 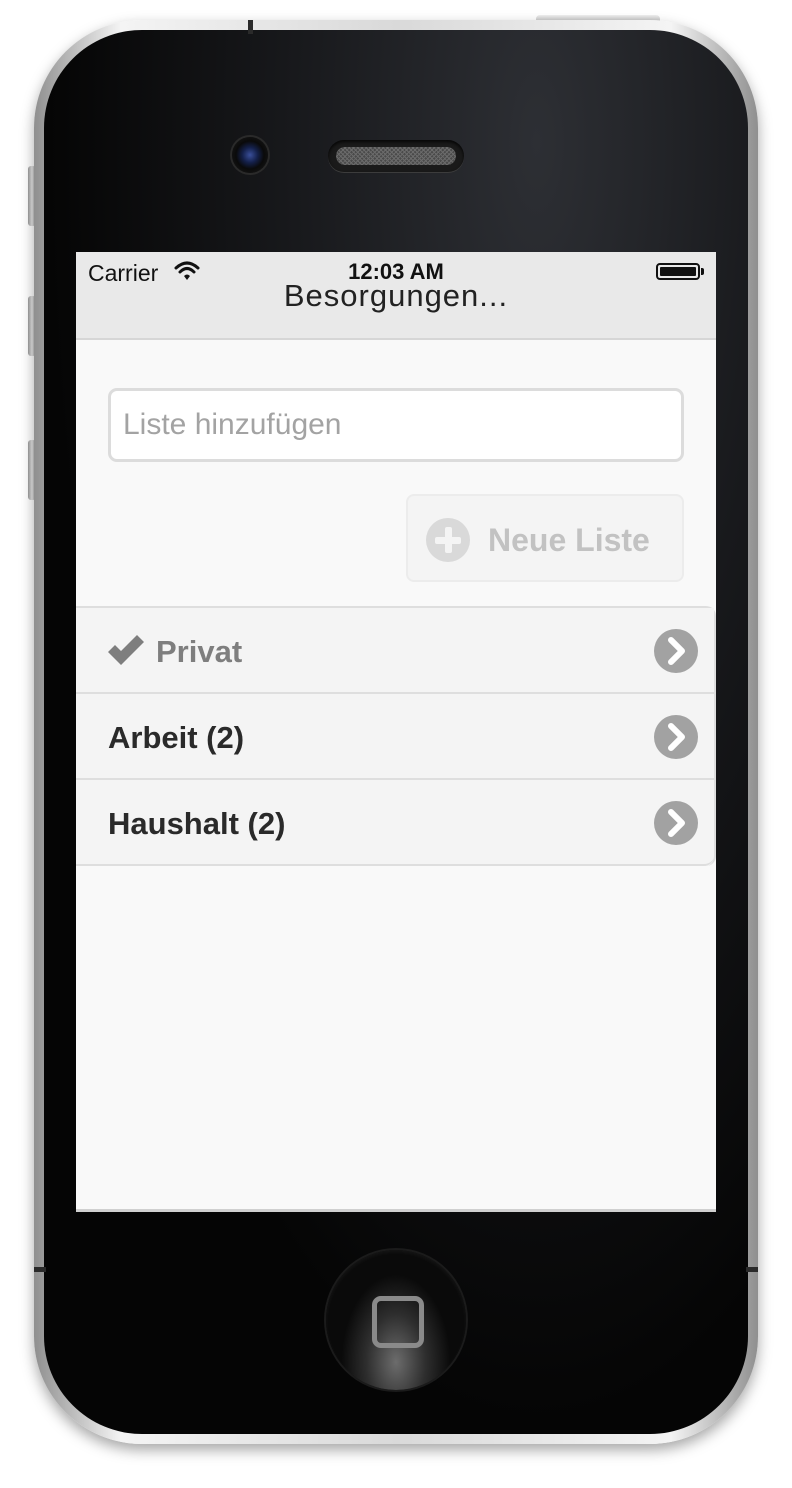 I want to click on new-list-button: Neue Liste, so click(x=545, y=538).